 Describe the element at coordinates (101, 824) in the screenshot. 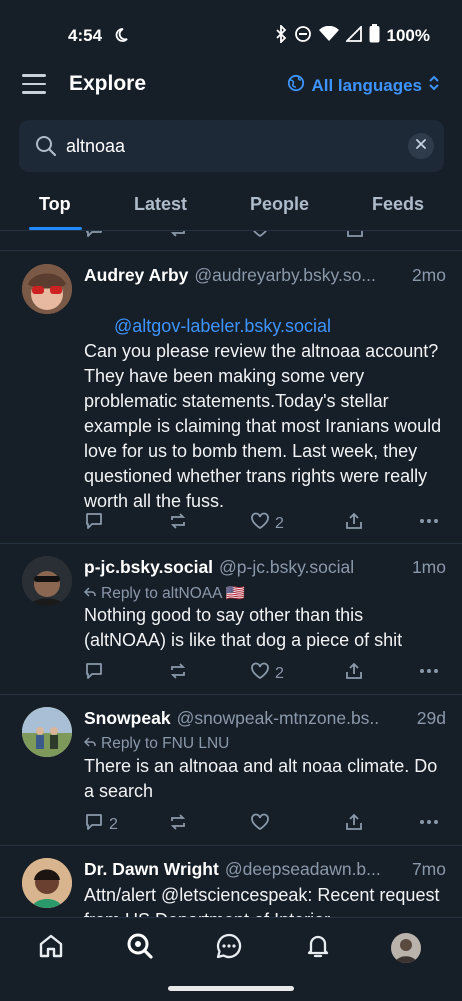

I see `reply-button: 2` at that location.